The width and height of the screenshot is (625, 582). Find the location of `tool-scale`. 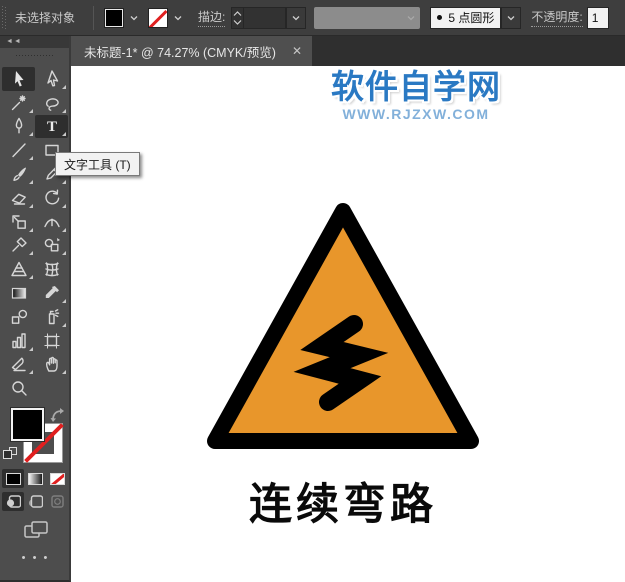

tool-scale is located at coordinates (18, 222).